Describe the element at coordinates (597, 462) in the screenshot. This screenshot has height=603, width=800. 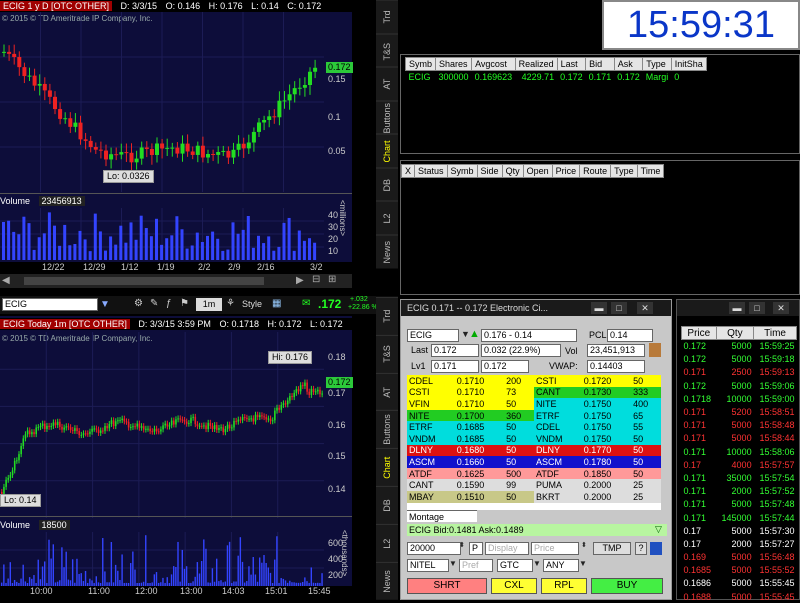
I see `ask-row: ASCM 0.1780 50` at that location.